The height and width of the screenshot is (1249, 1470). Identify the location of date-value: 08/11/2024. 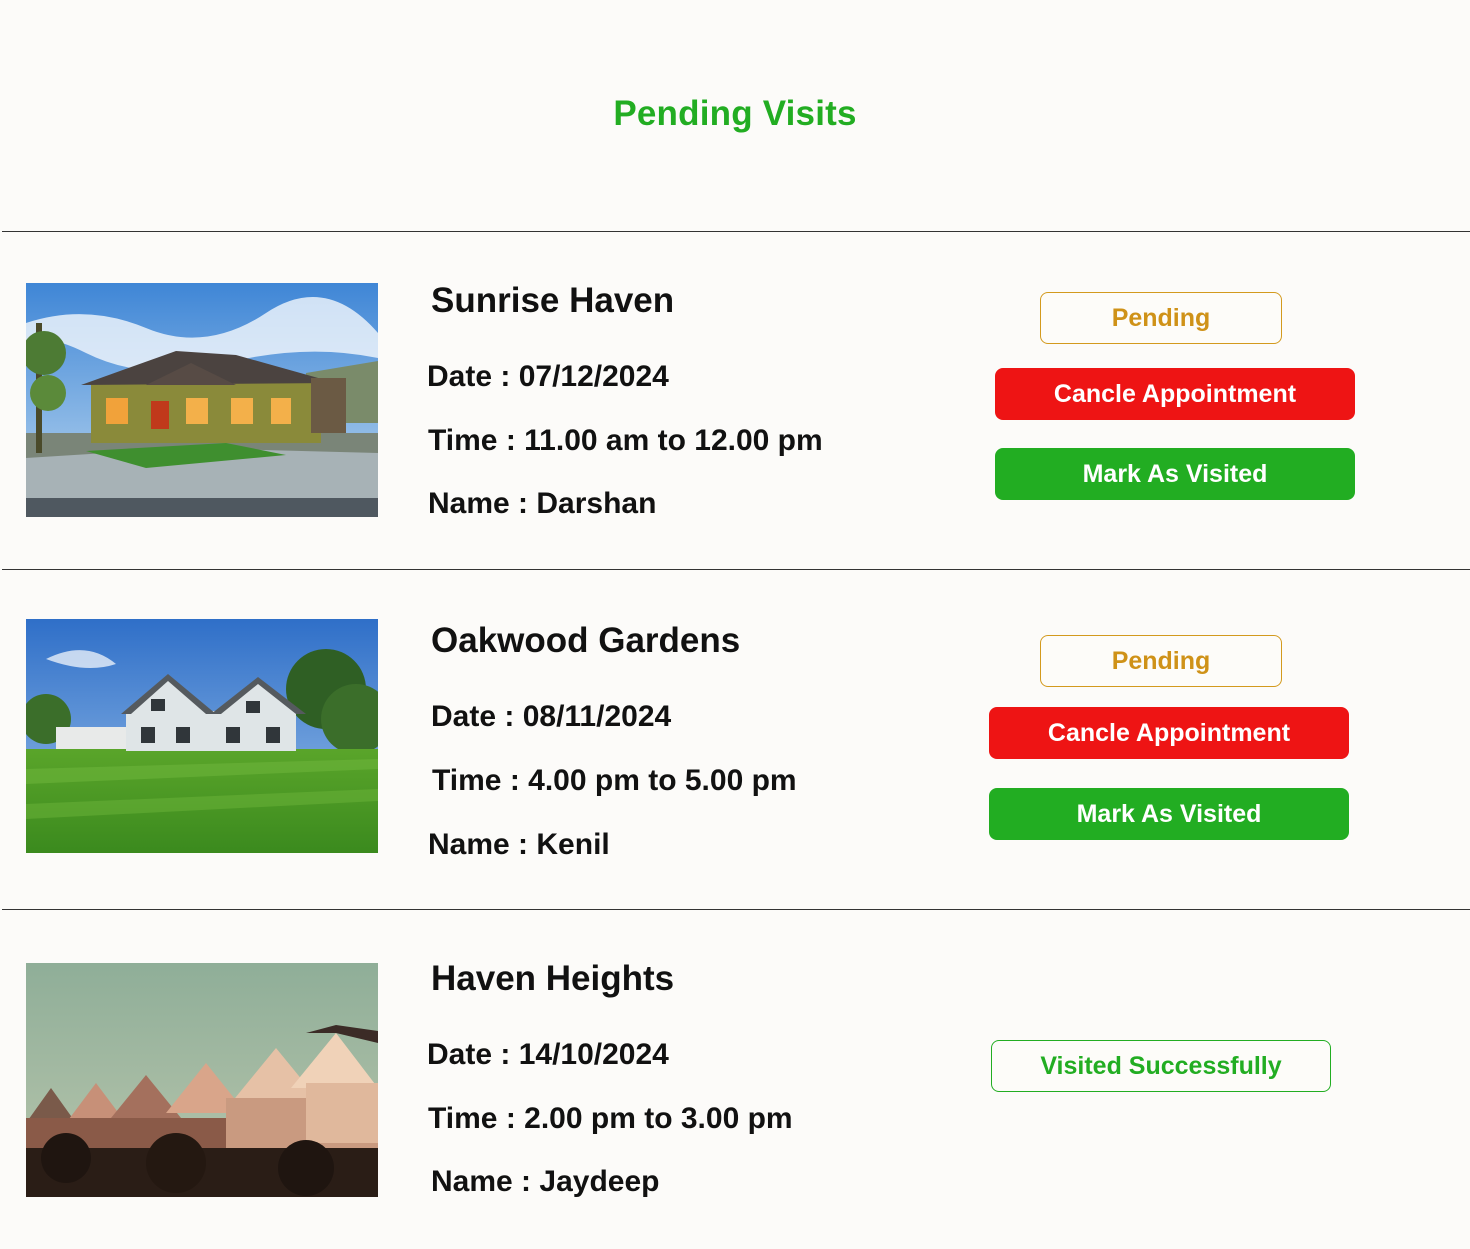
(597, 716).